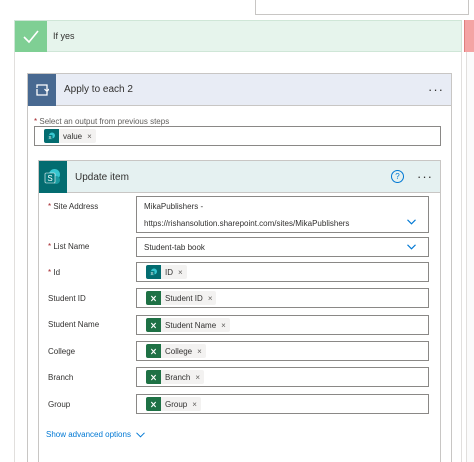 This screenshot has height=462, width=474. I want to click on condition-if-yes-header: If yes, so click(238, 36).